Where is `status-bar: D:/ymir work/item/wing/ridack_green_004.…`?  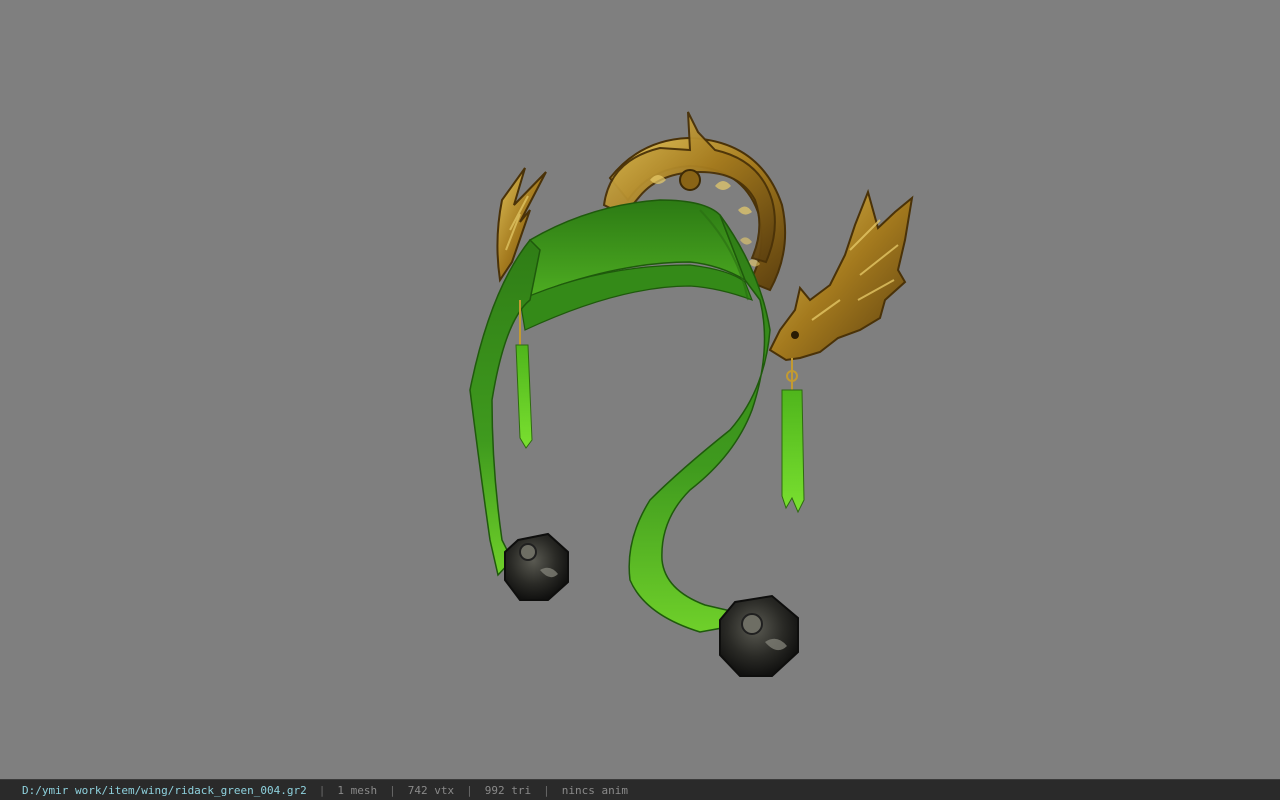 status-bar: D:/ymir work/item/wing/ridack_green_004.… is located at coordinates (640, 789).